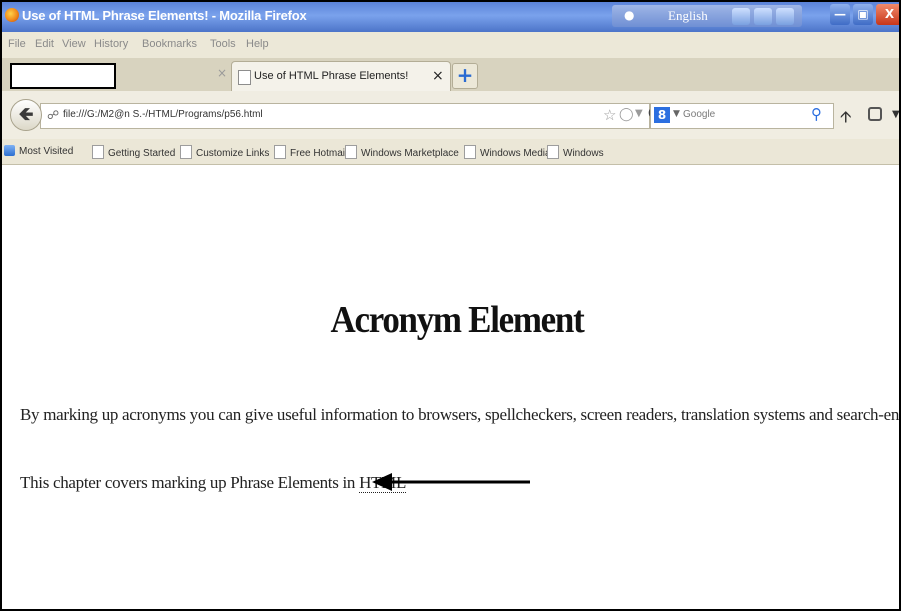 The height and width of the screenshot is (611, 901). I want to click on bookmark-customize-links: Customize Links, so click(224, 152).